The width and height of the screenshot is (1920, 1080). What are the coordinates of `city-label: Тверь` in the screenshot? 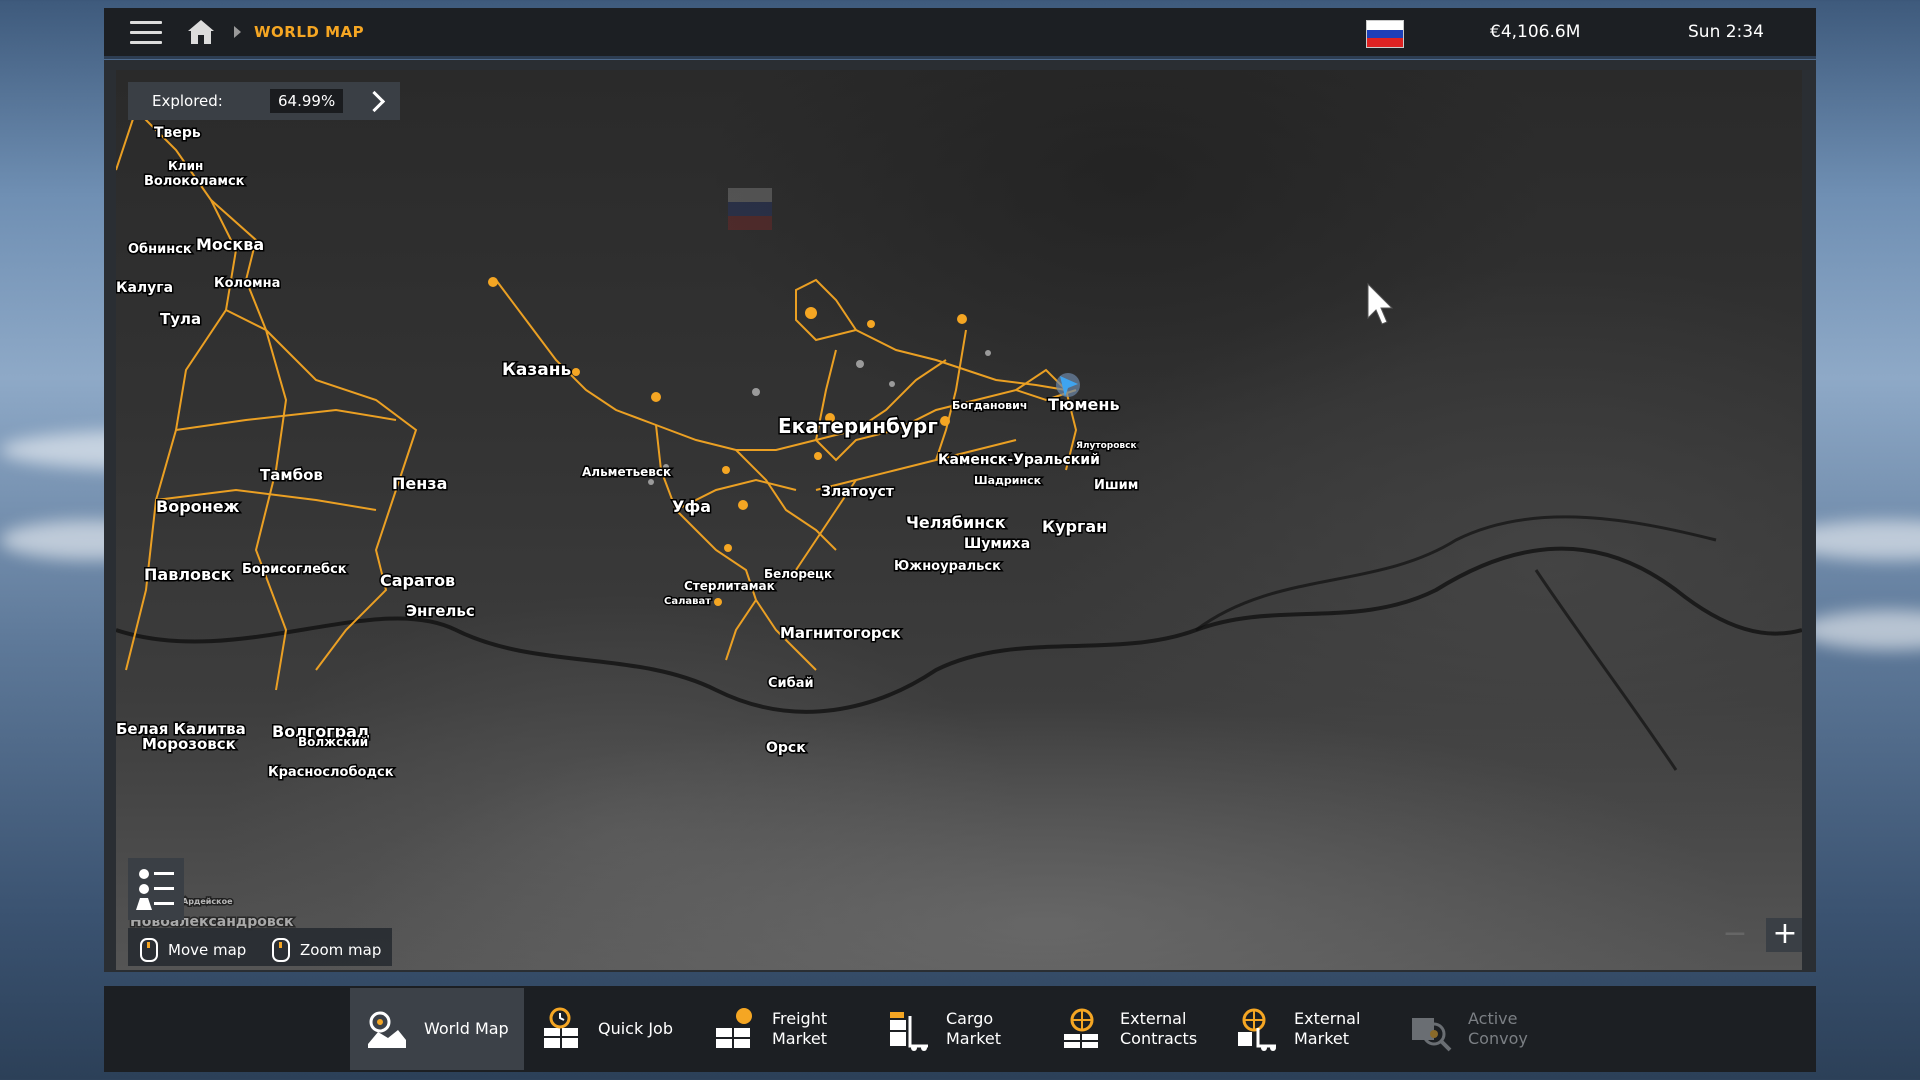 It's located at (177, 133).